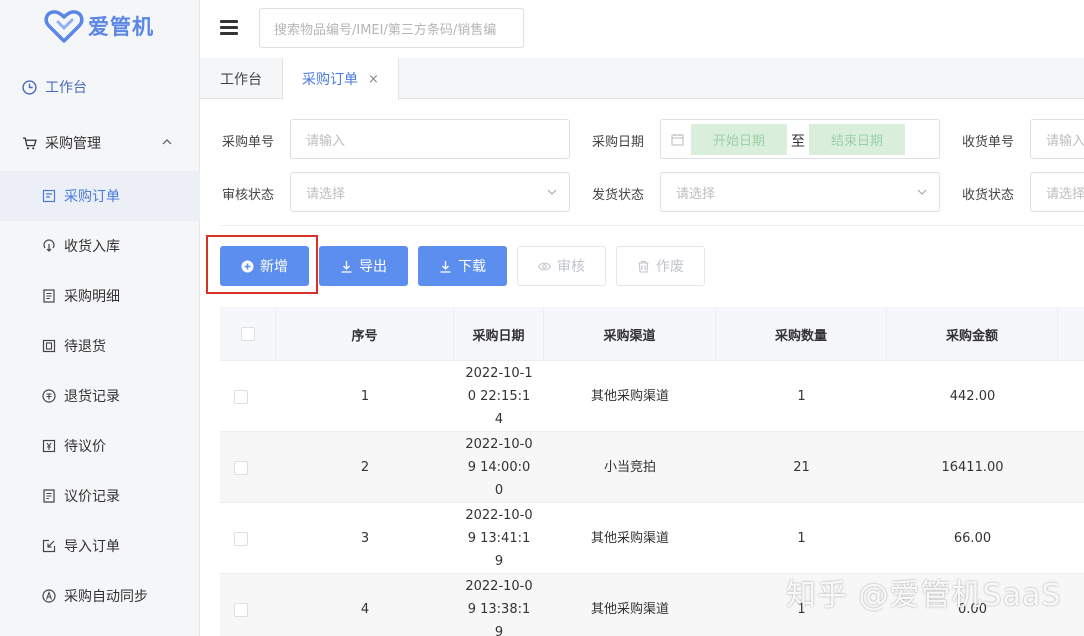 Image resolution: width=1084 pixels, height=636 pixels. I want to click on cell-date-wrap: 2022-10-09 13:41:19, so click(499, 538).